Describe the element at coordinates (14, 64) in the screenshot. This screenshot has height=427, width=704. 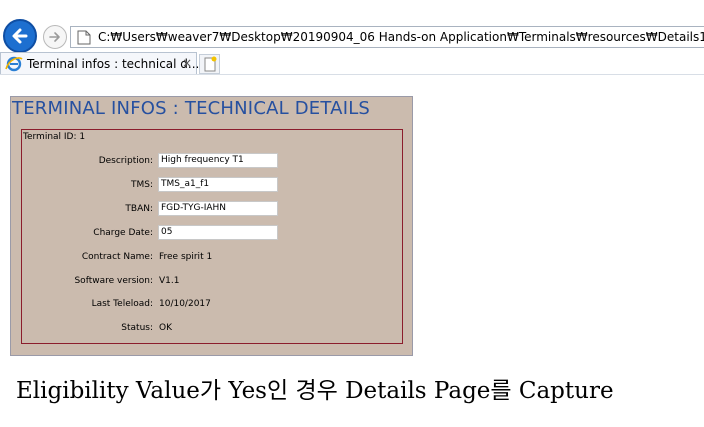
I see `ie-logo-icon` at that location.